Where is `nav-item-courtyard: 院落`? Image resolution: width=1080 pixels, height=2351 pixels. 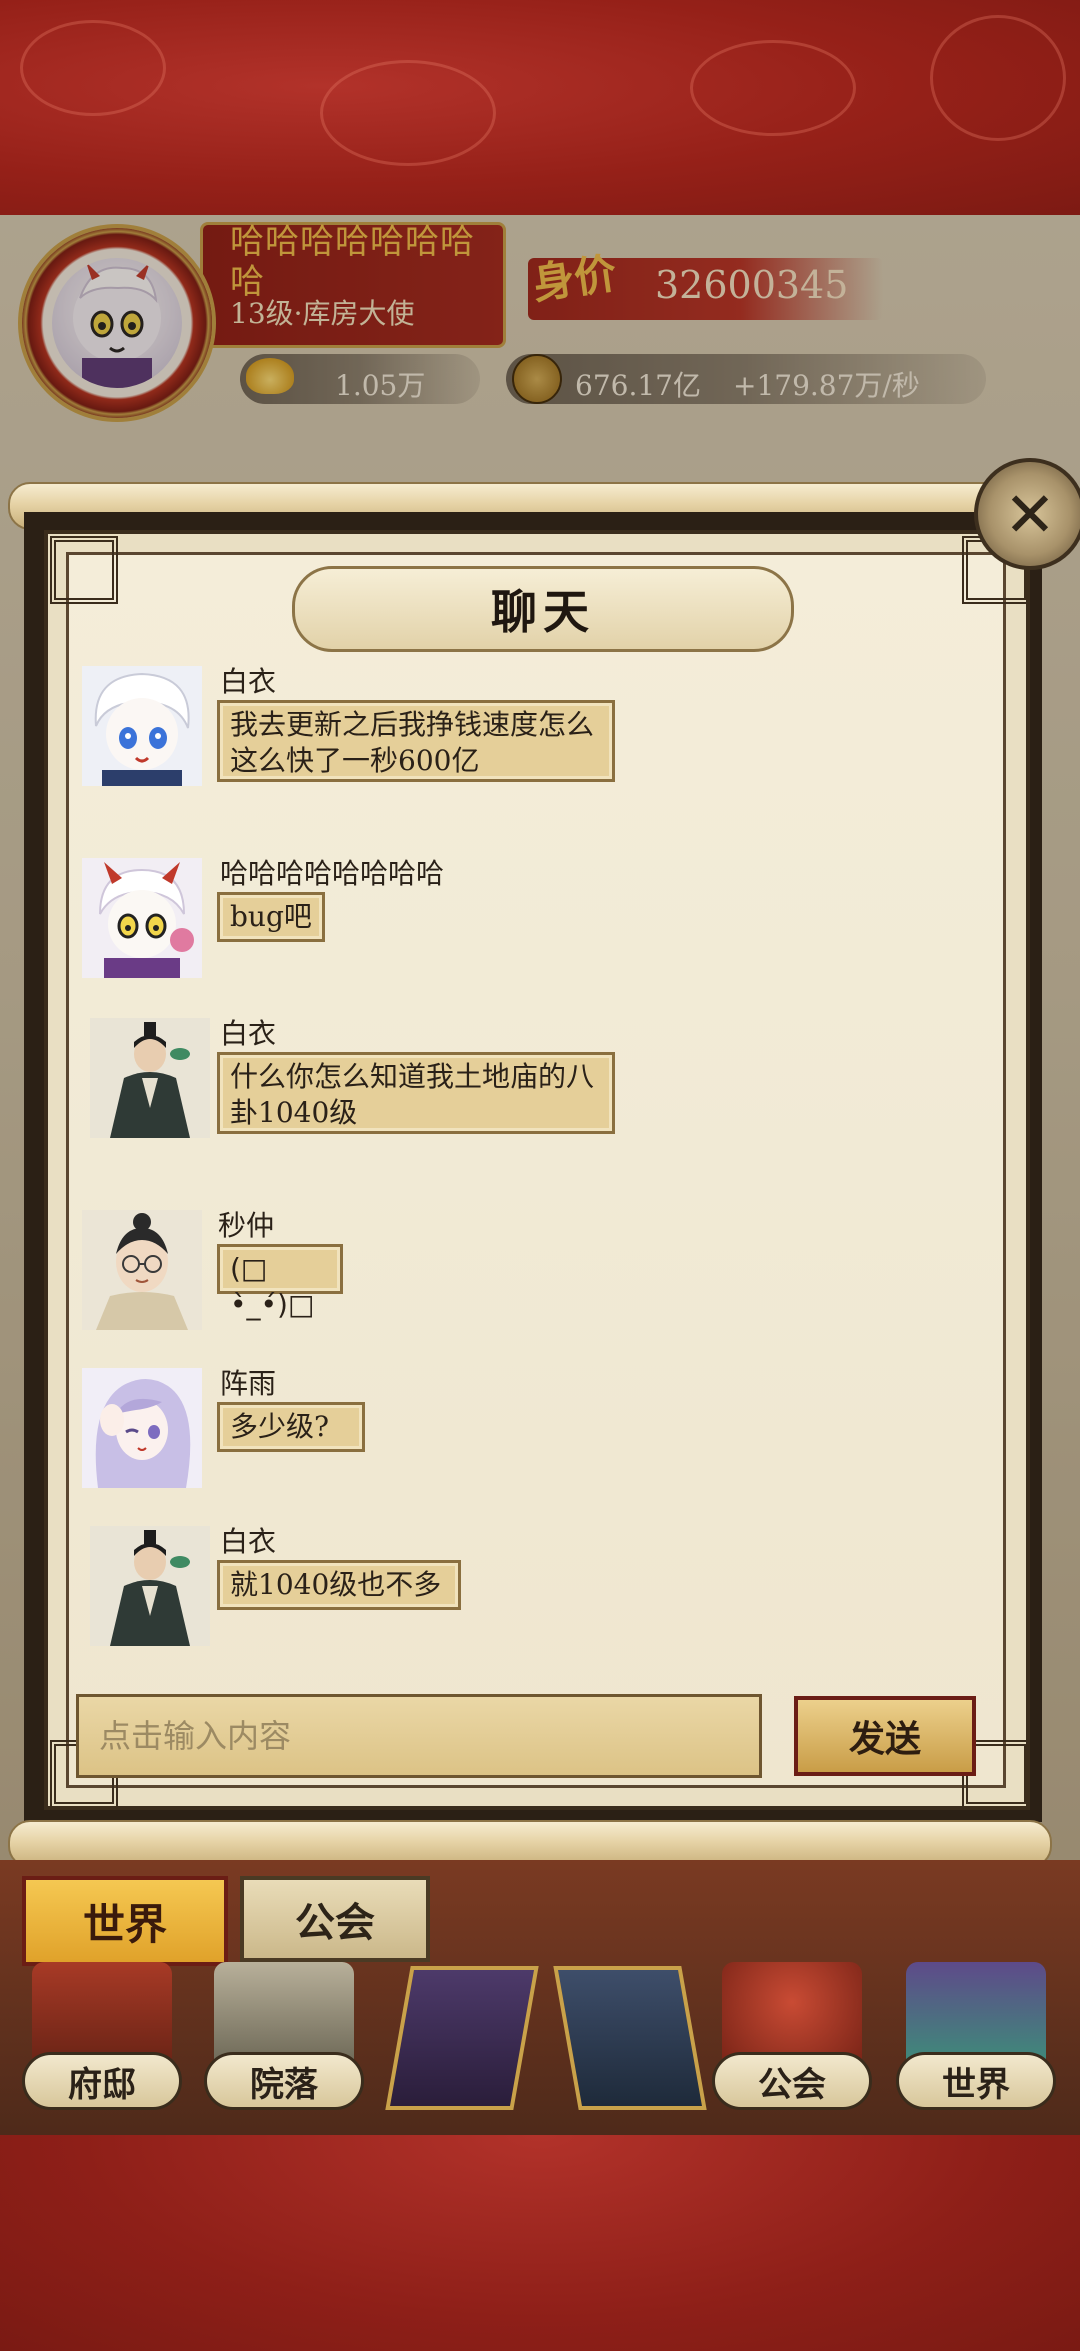
nav-item-courtyard: 院落 is located at coordinates (284, 2037).